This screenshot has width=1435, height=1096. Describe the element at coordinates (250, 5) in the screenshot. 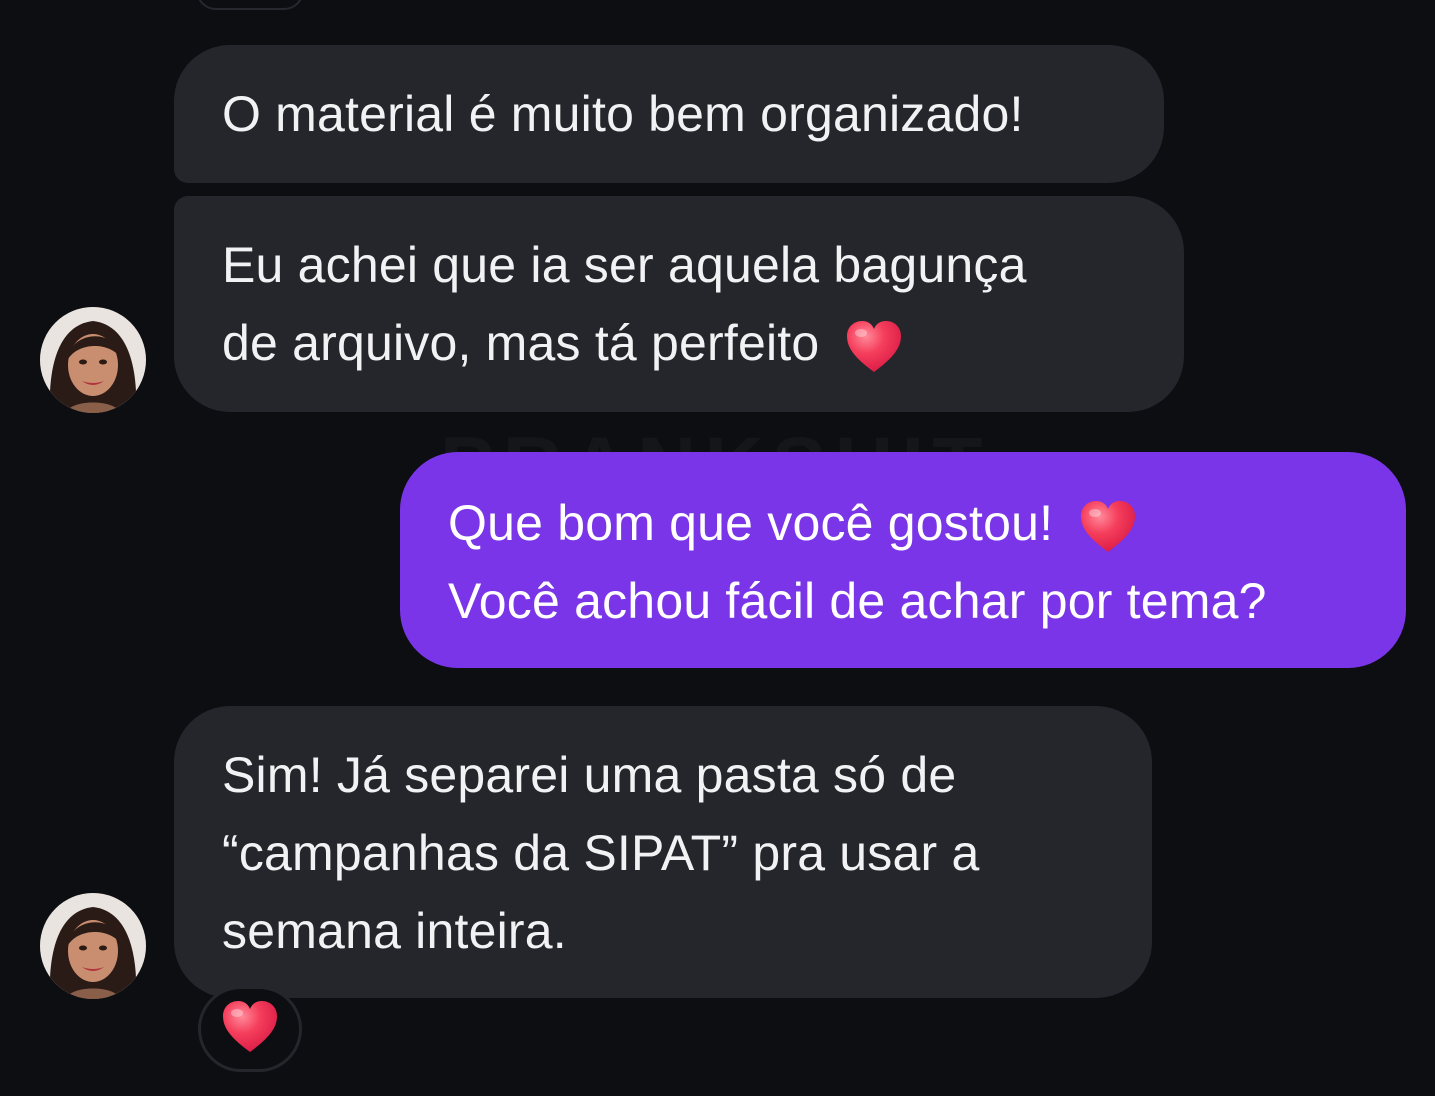

I see `previous-reaction-pill` at that location.